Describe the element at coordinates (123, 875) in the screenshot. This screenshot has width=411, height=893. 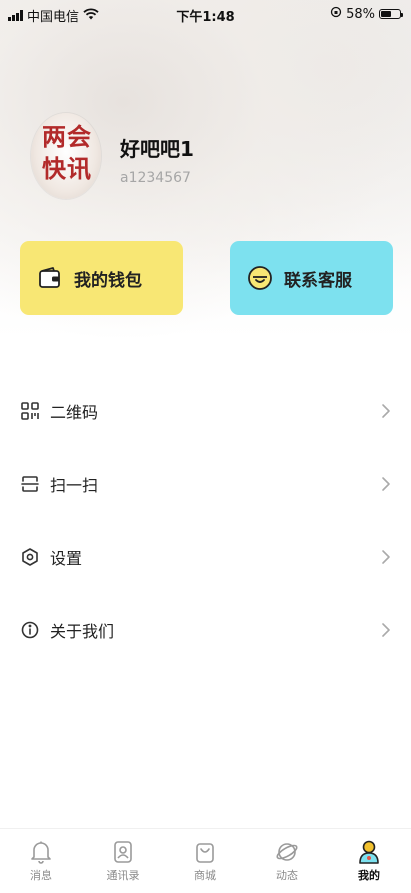
I see `tab-label-contacts: 通讯录` at that location.